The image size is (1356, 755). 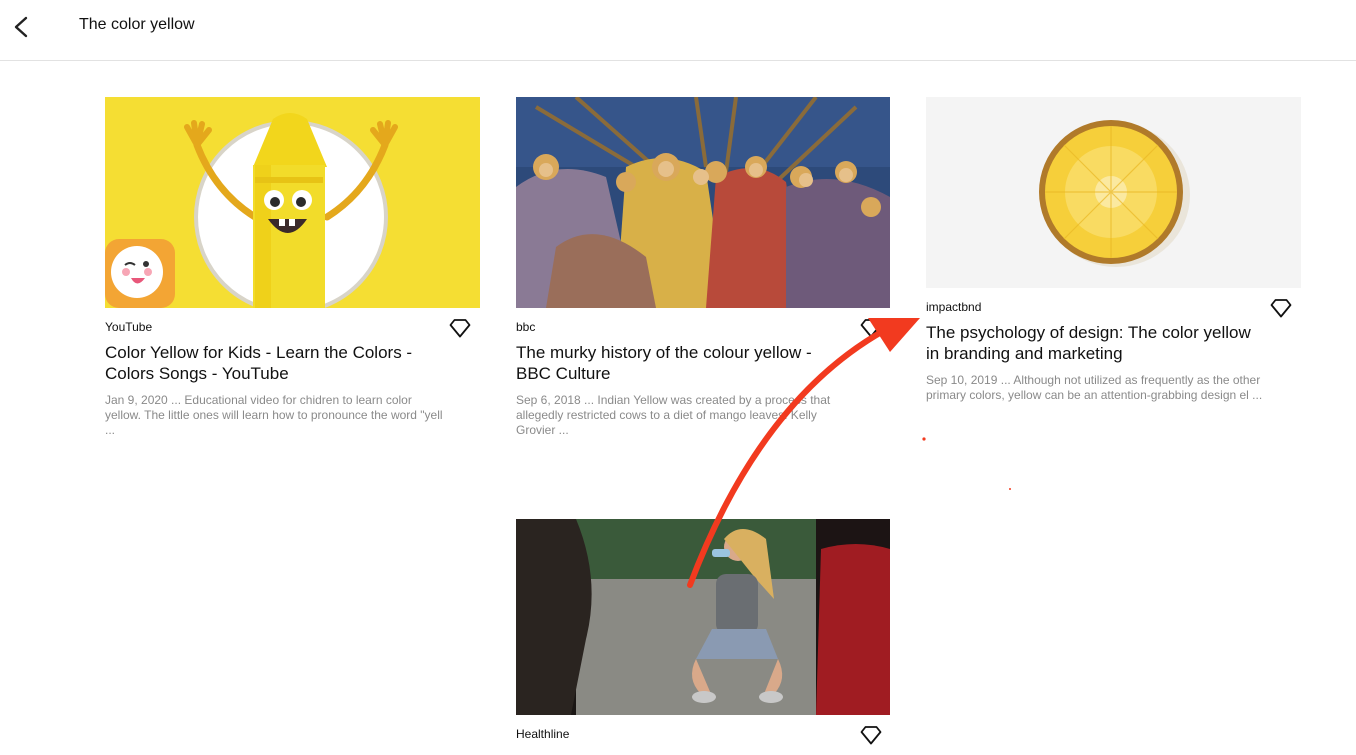 I want to click on result-meta: YouTube, so click(x=292, y=331).